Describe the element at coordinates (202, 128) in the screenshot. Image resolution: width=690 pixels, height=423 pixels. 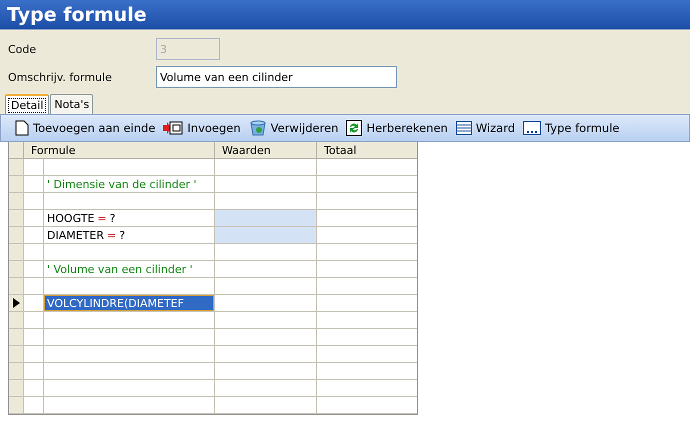
I see `toolbar-button: Invoegen` at that location.